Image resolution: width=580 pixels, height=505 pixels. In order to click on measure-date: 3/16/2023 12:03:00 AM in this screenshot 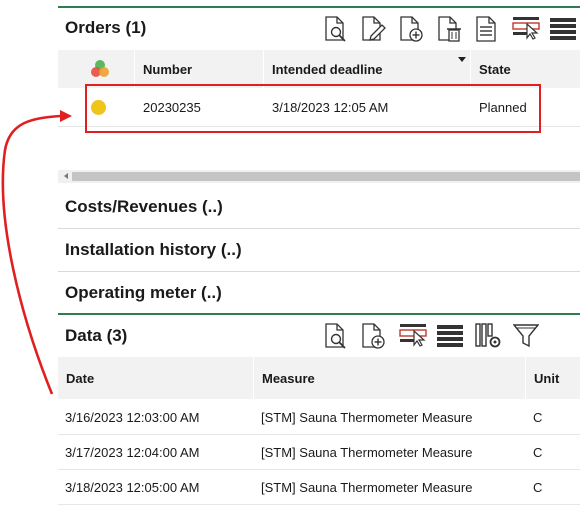, I will do `click(132, 417)`.